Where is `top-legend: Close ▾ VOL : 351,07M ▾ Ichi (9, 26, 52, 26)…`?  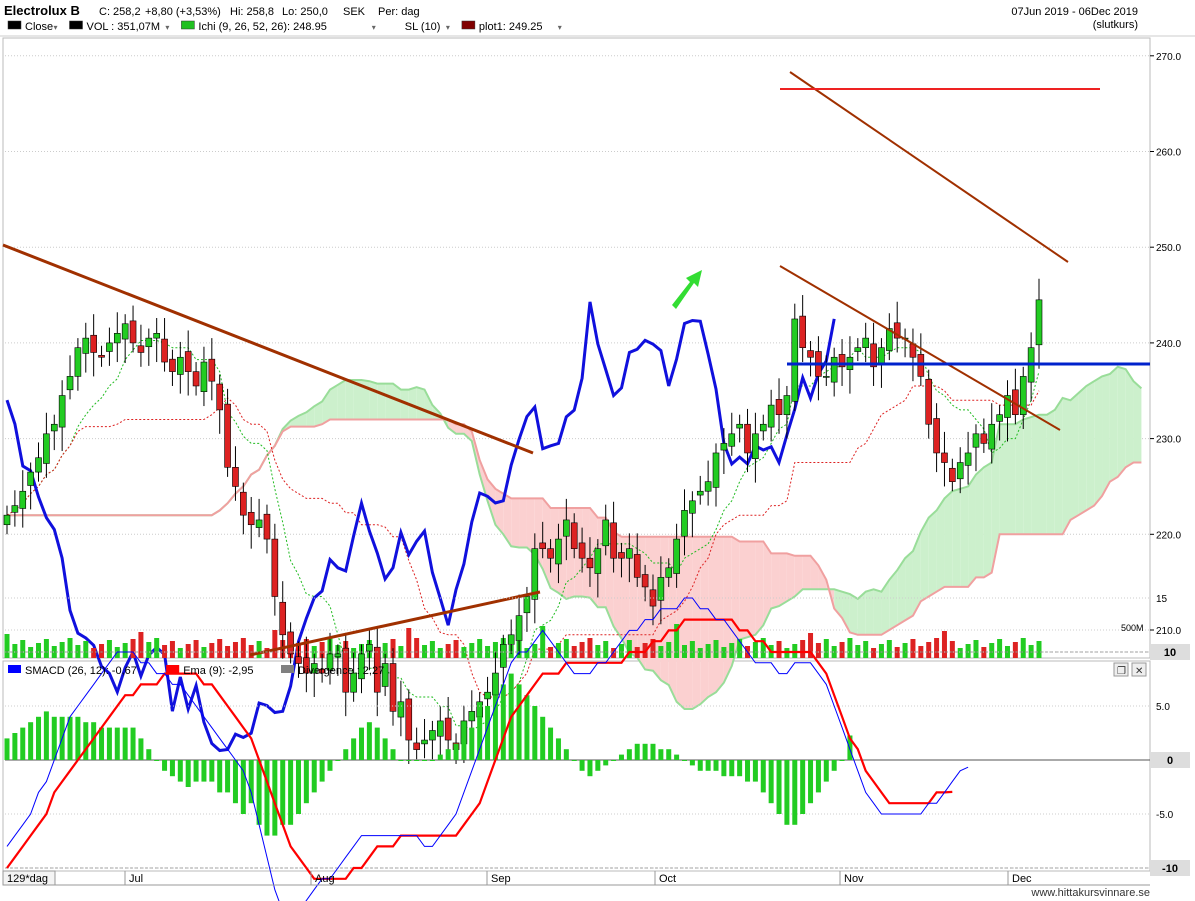 top-legend: Close ▾ VOL : 351,07M ▾ Ichi (9, 26, 52, 26)… is located at coordinates (284, 26).